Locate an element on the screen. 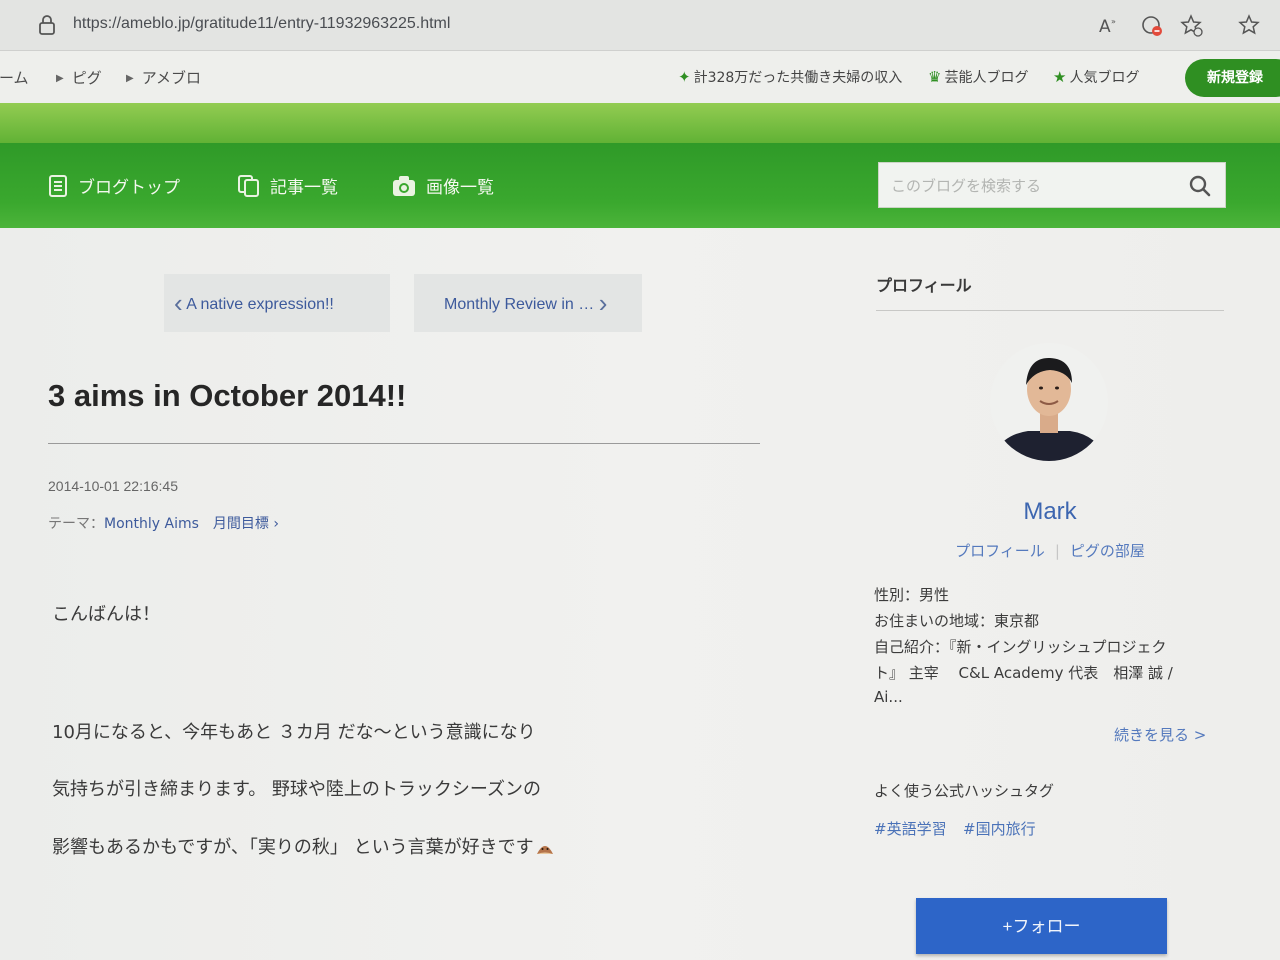  read-aloud-icon: A » is located at coordinates (1109, 26).